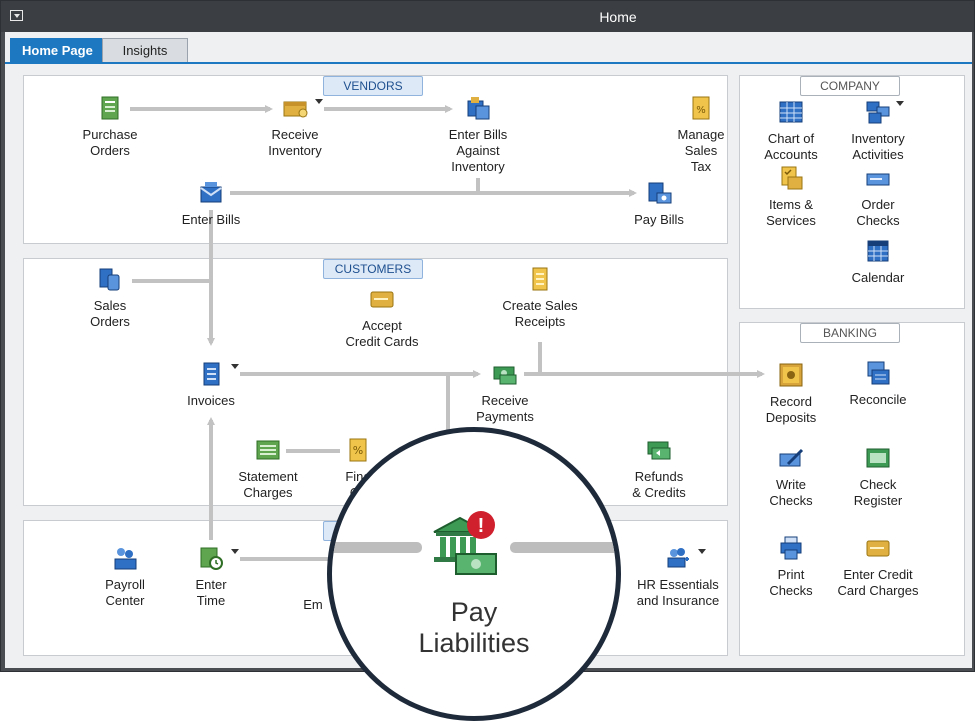 This screenshot has height=721, width=975. I want to click on banking-heading: BANKING, so click(850, 333).